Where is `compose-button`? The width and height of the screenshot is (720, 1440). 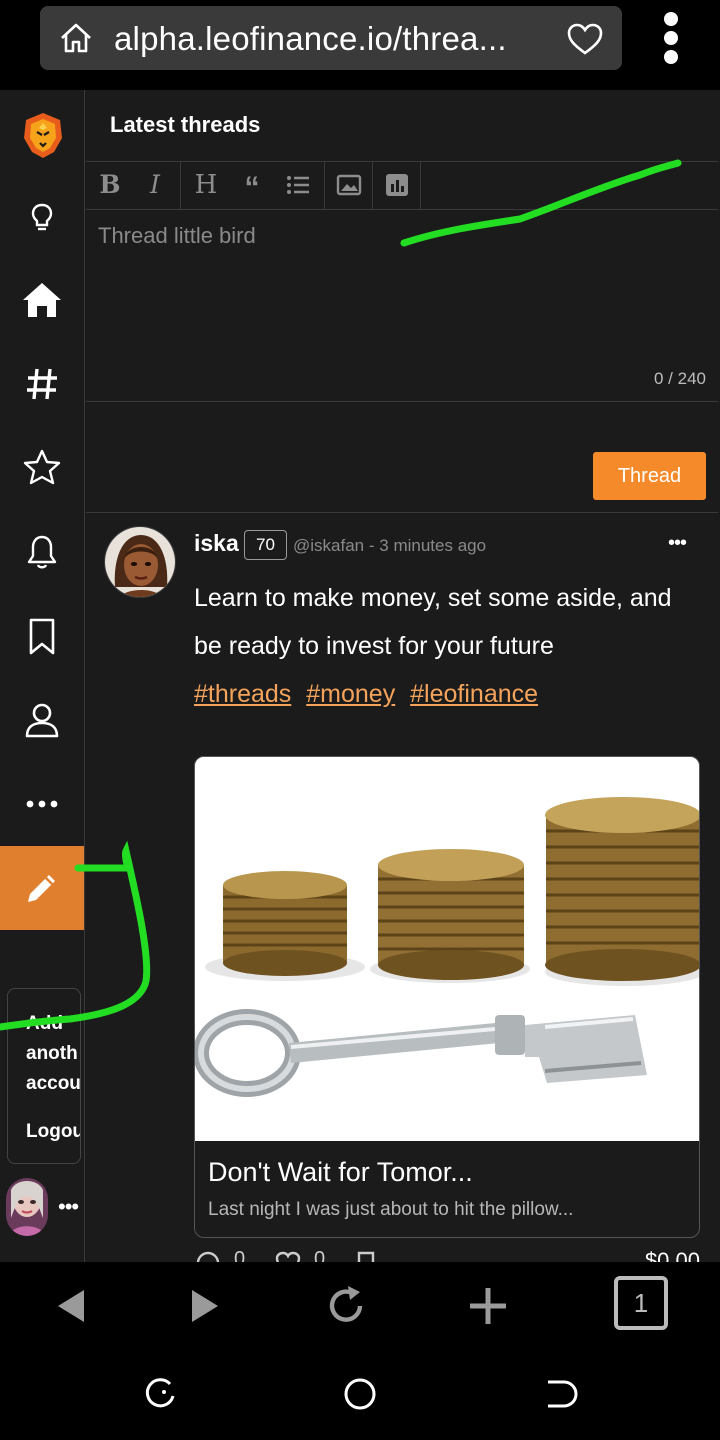
compose-button is located at coordinates (42, 888).